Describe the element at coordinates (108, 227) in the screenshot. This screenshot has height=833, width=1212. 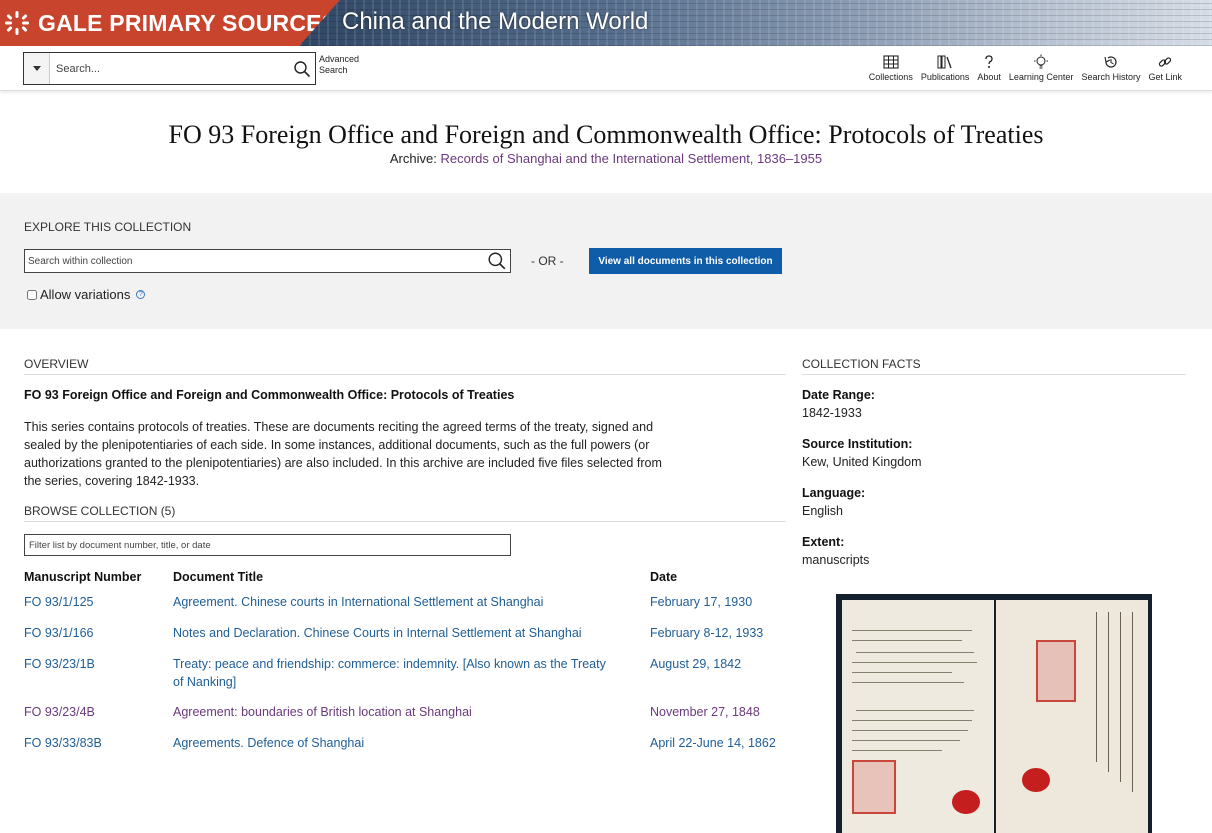
I see `explore-heading: EXPLORE THIS COLLECTION` at that location.